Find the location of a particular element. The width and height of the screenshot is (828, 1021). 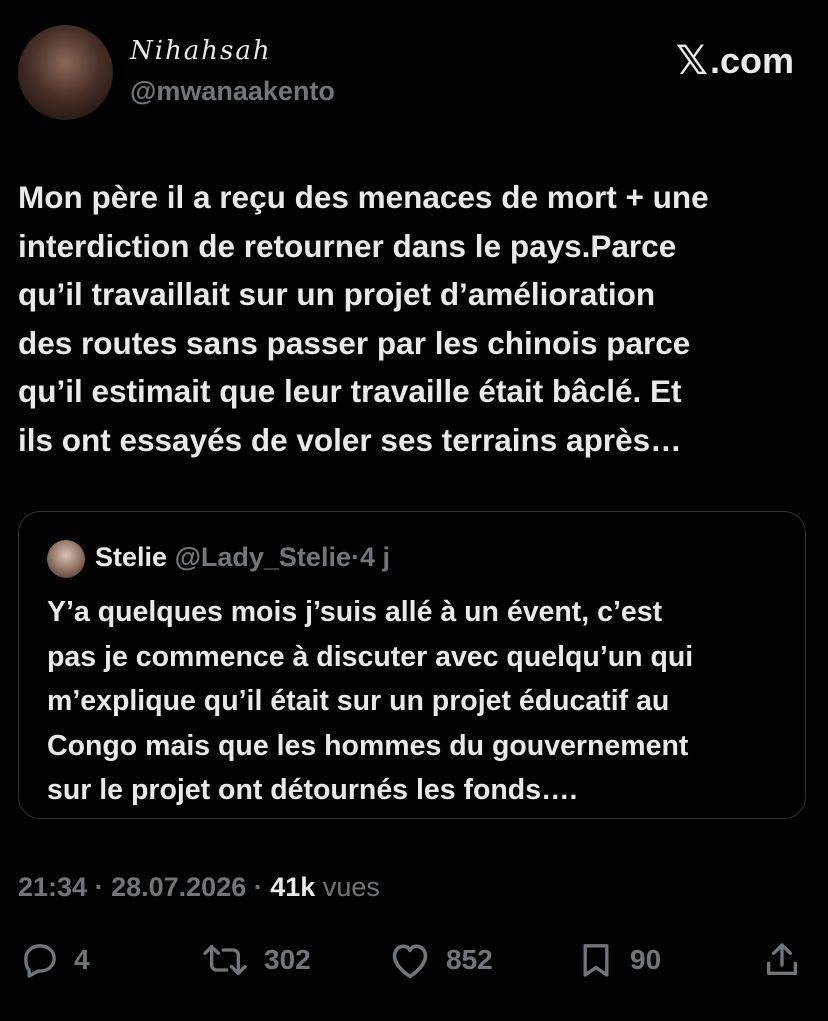

reply-count: 4 is located at coordinates (82, 959).